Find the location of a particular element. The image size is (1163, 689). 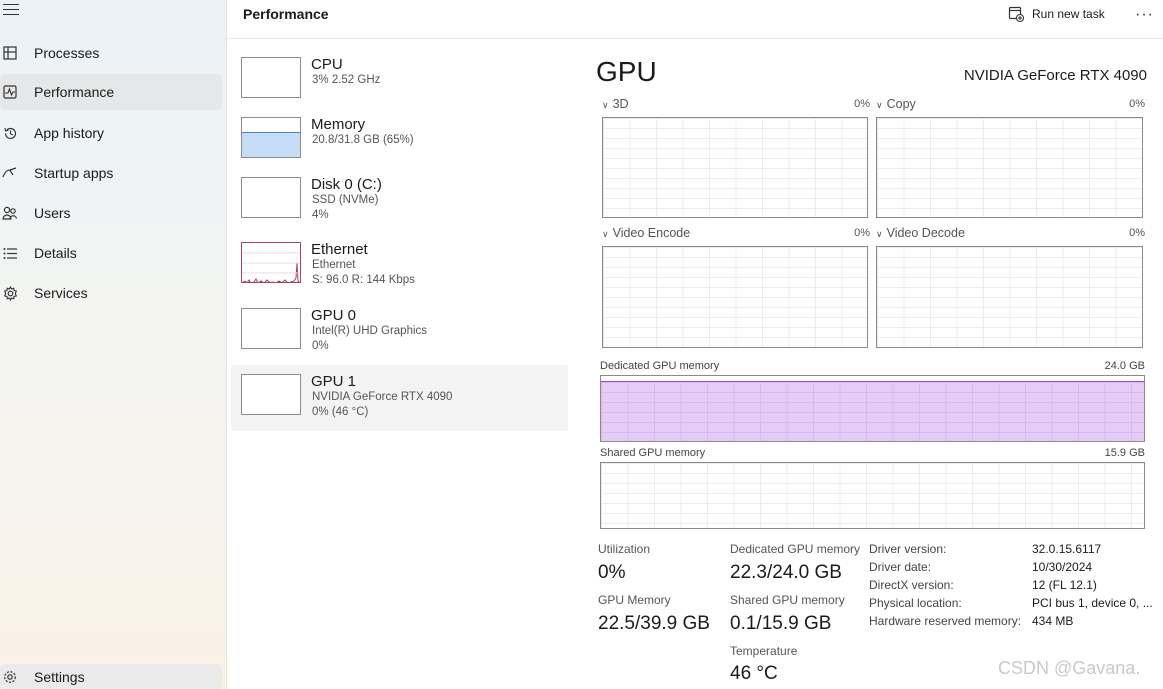

sidebar-item-details: Details is located at coordinates (111, 253).